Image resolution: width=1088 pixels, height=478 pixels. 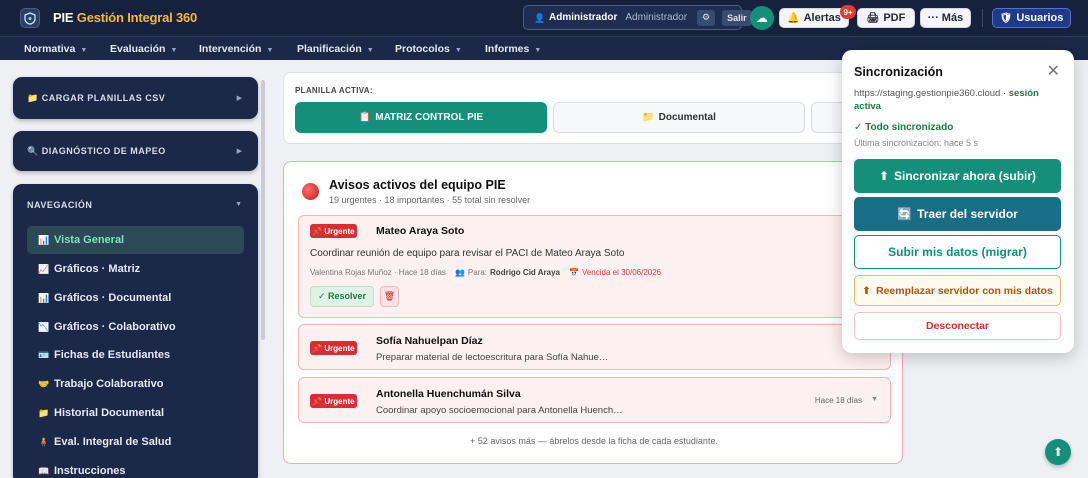 What do you see at coordinates (621, 272) in the screenshot?
I see `alert-due-date: Vencida el 30/06/2026` at bounding box center [621, 272].